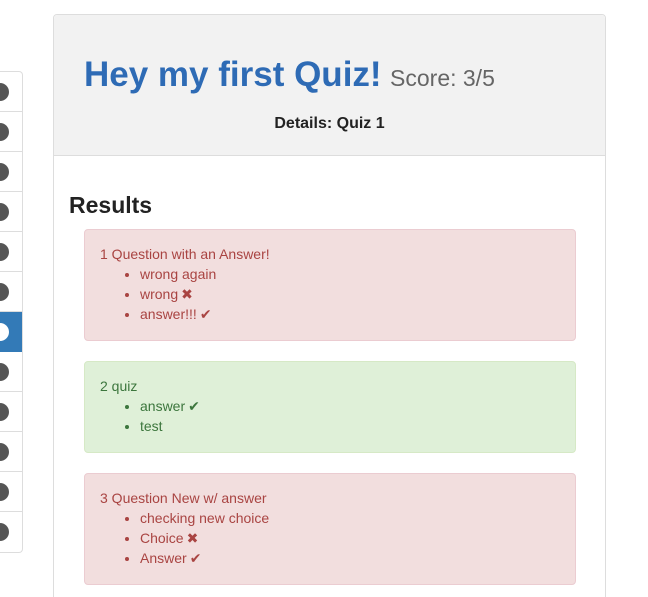 The image size is (648, 597). I want to click on choice-list: checking new choice Choice✖ Answer✔, so click(330, 538).